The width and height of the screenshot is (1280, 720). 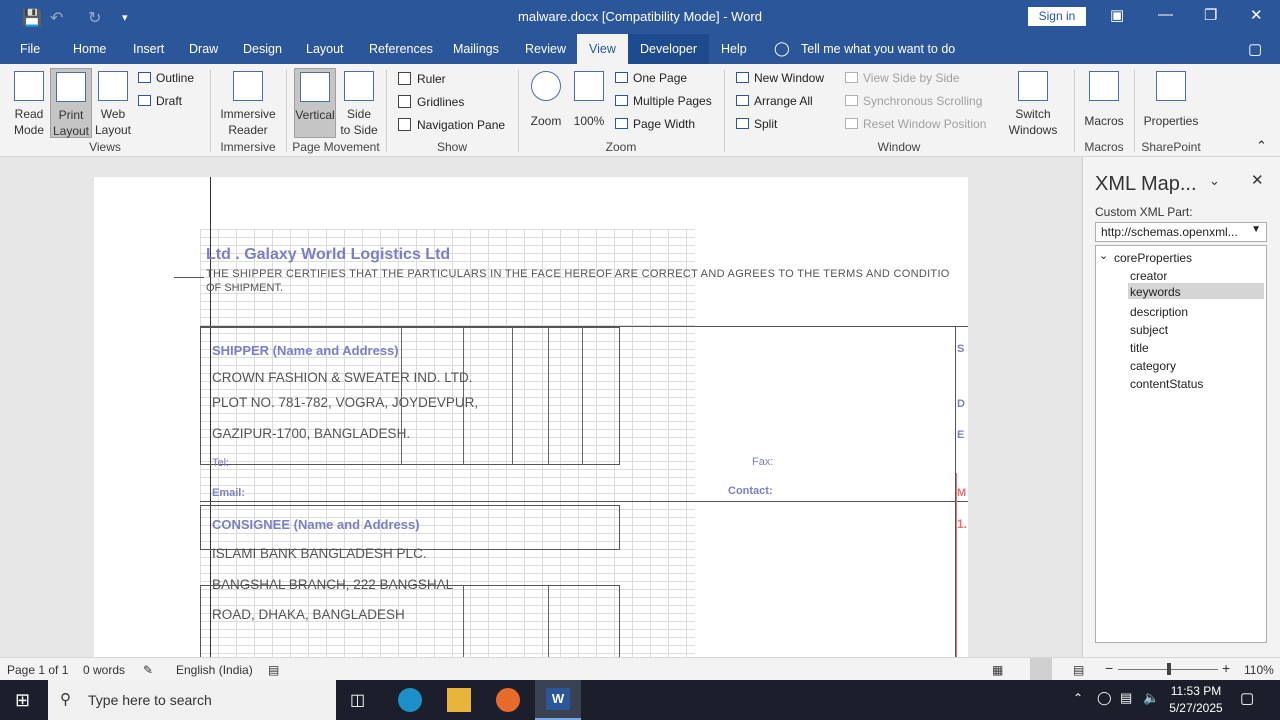 What do you see at coordinates (459, 700) in the screenshot?
I see `file-explorer-icon` at bounding box center [459, 700].